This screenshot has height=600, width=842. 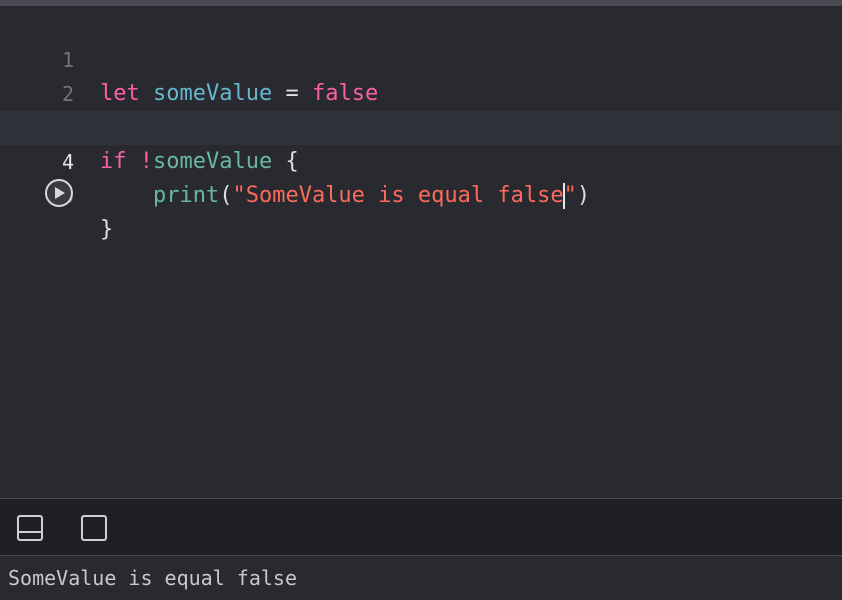 I want to click on code-content: }, so click(x=106, y=230).